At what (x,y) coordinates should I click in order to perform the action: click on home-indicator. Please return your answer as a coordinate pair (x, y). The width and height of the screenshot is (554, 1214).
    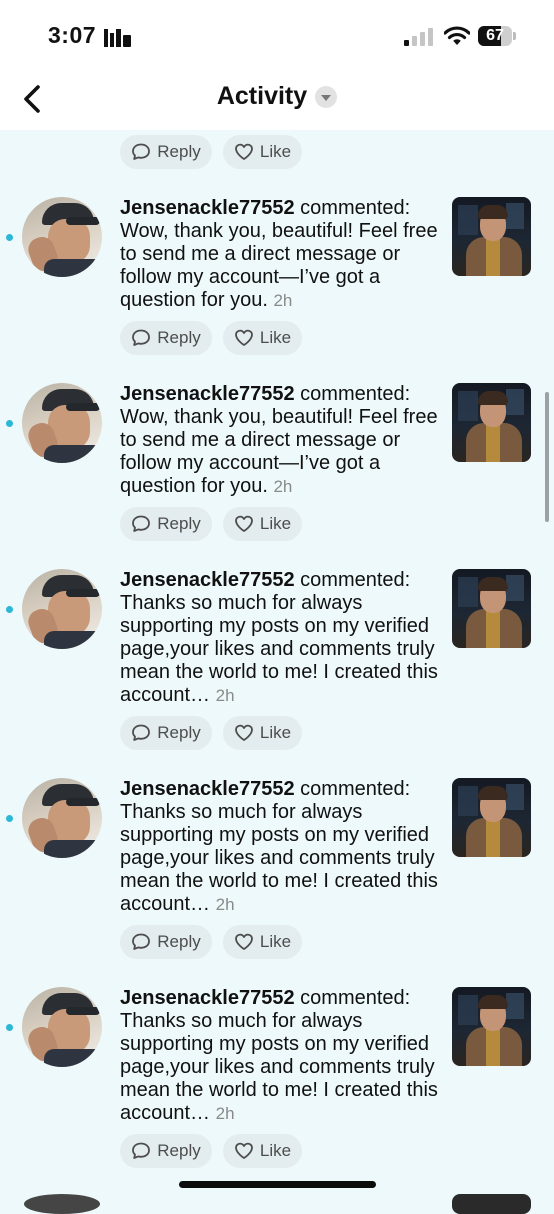
    Looking at the image, I should click on (277, 1184).